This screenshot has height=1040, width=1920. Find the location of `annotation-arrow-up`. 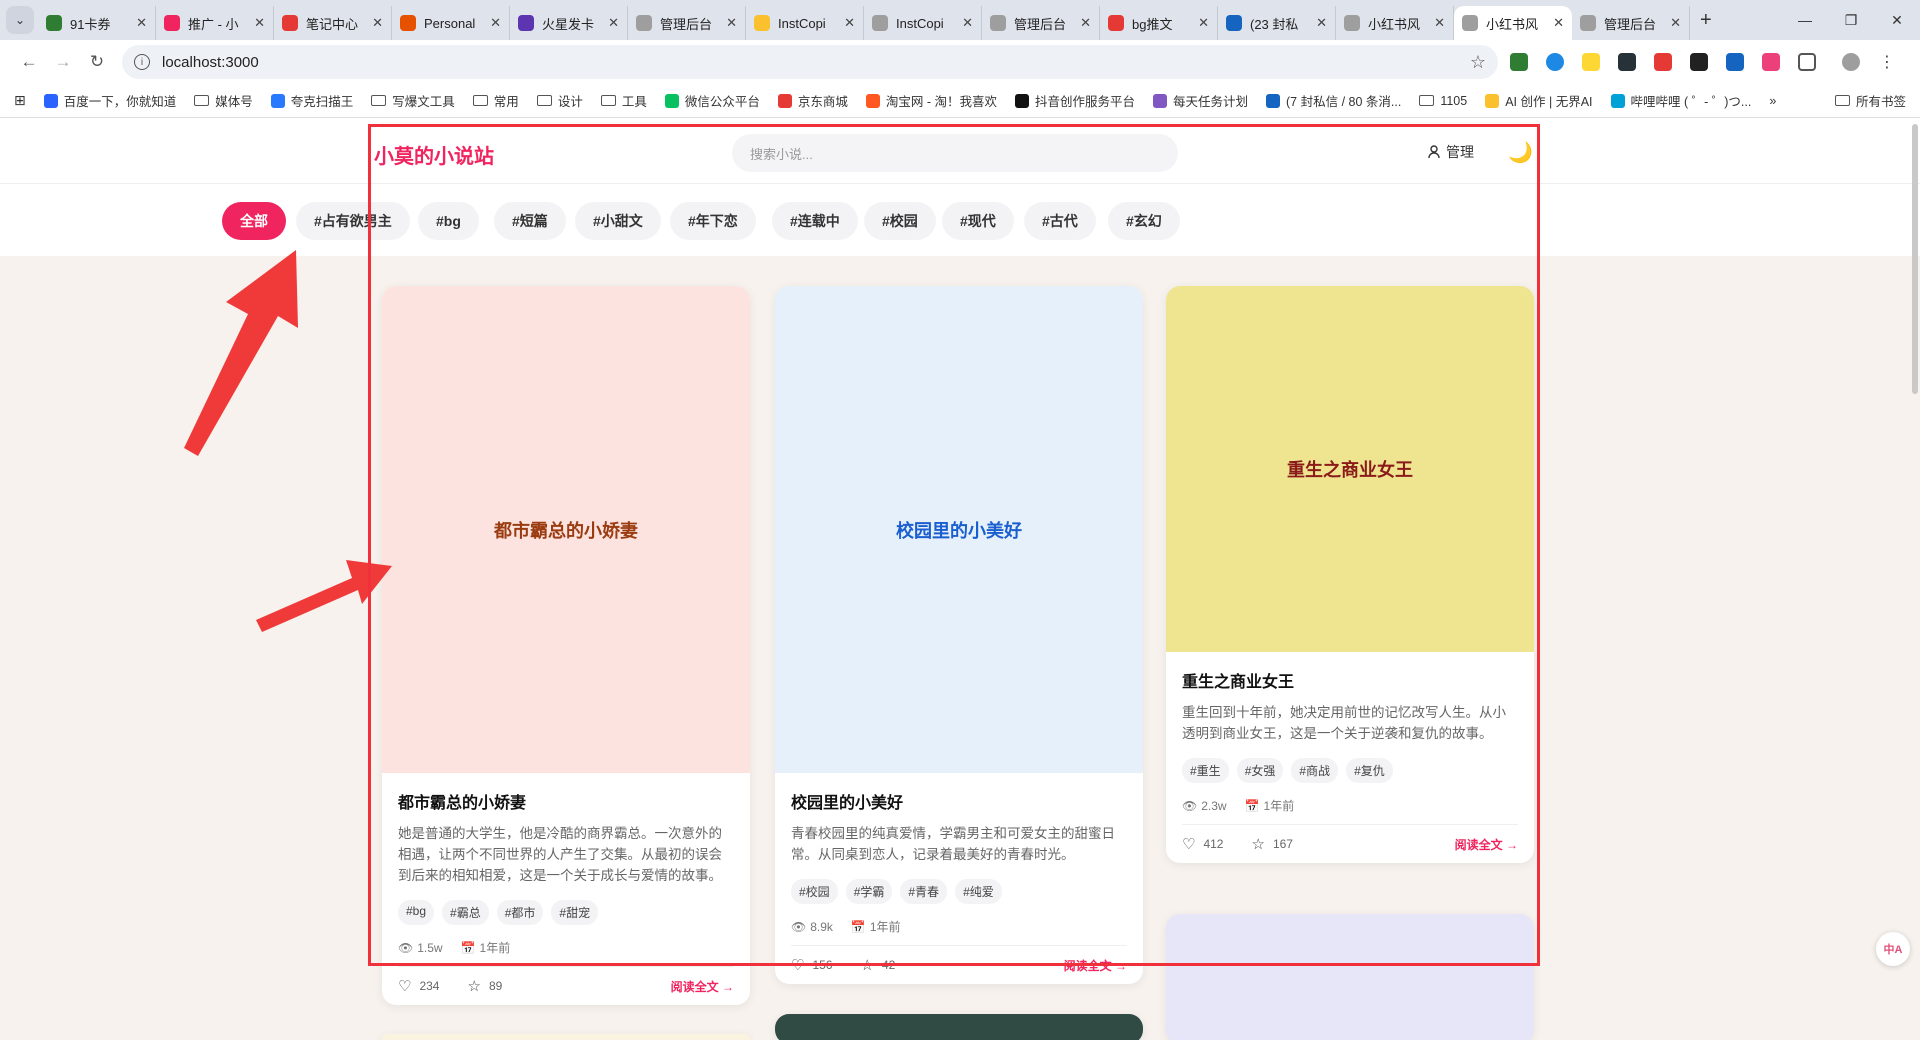

annotation-arrow-up is located at coordinates (241, 353).